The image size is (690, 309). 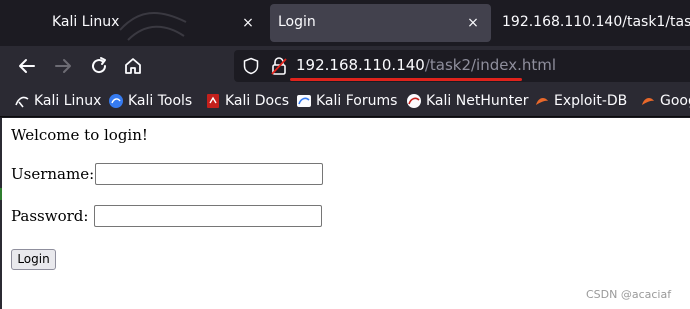 I want to click on bookmark-kali-tools: Kali Tools, so click(x=150, y=101).